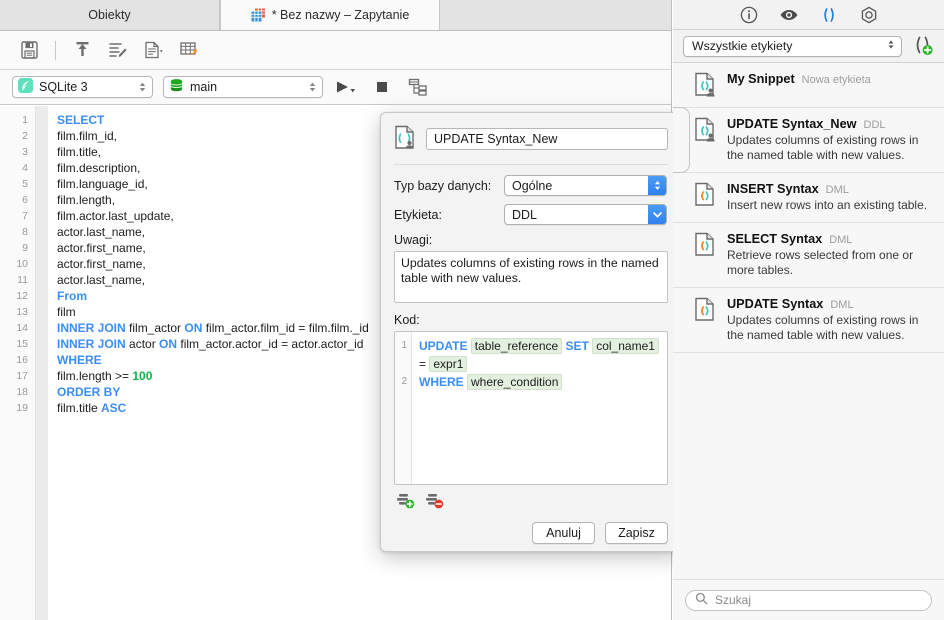 The width and height of the screenshot is (944, 620). I want to click on code-token: INNER JOIN, so click(91, 328).